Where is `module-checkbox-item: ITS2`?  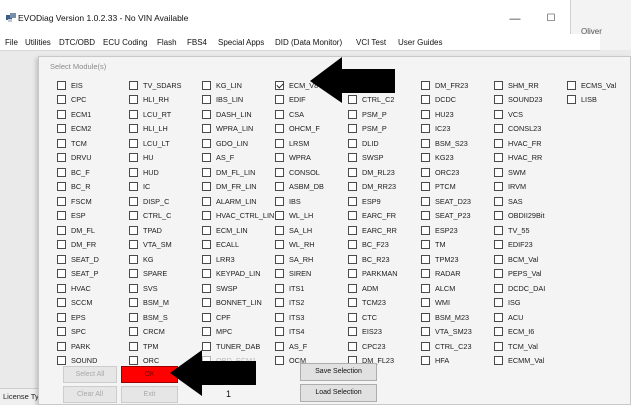
module-checkbox-item: ITS2 is located at coordinates (311, 303).